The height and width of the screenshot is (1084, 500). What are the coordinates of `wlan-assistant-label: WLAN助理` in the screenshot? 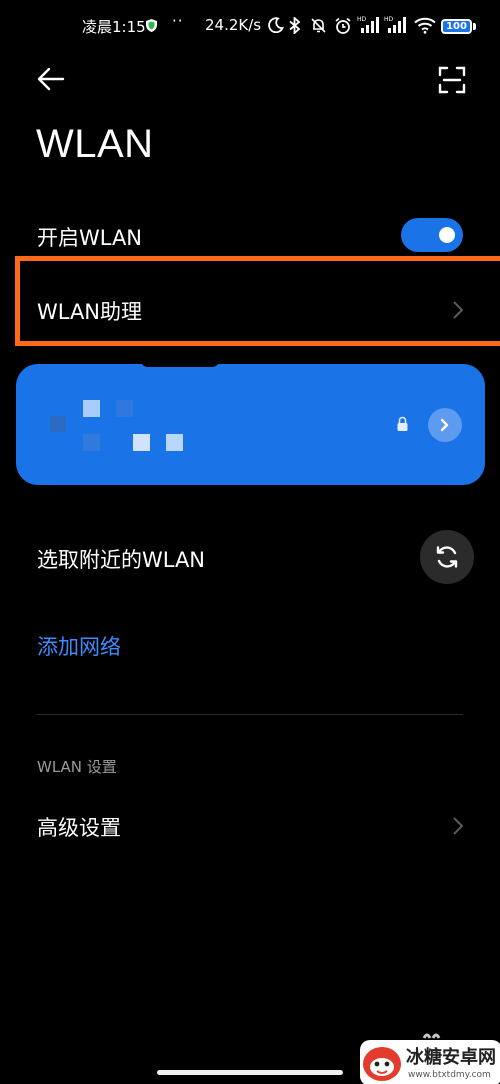 It's located at (90, 312).